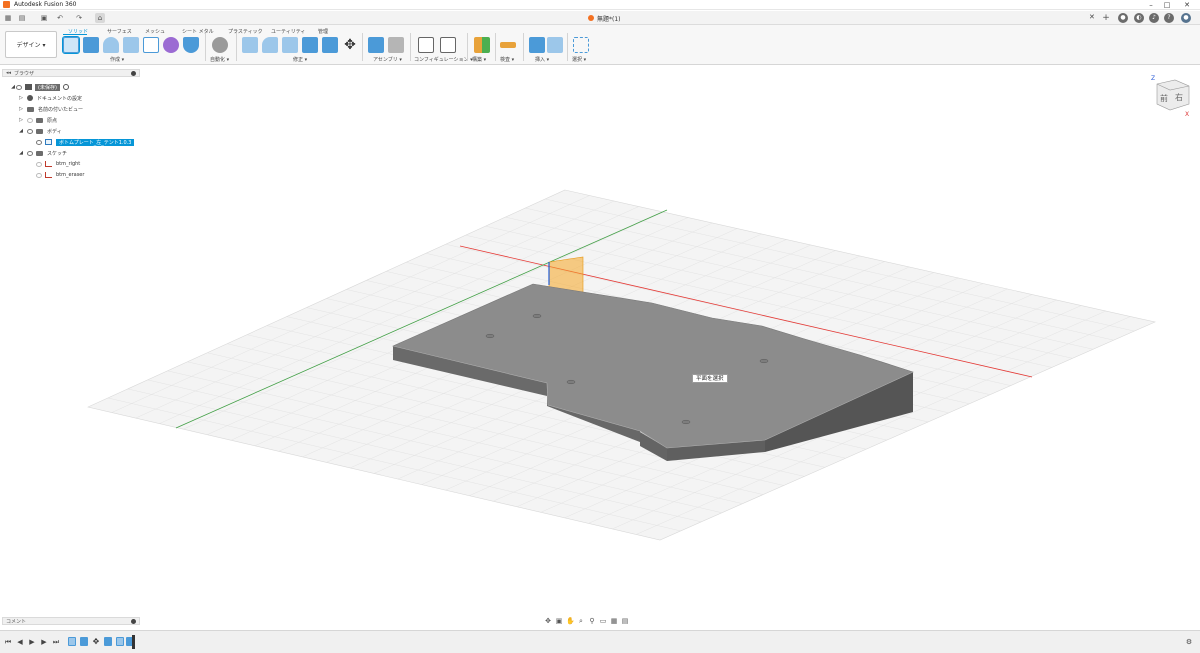 The width and height of the screenshot is (1200, 653). I want to click on viewports-icon: ▤, so click(625, 621).